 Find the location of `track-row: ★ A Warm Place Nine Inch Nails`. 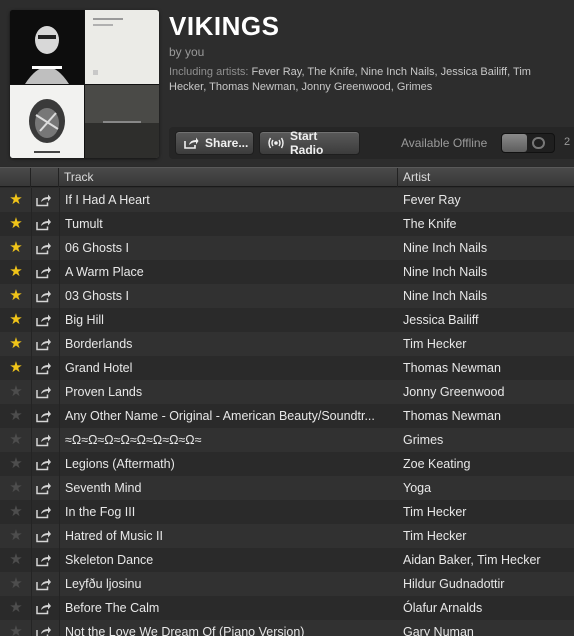

track-row: ★ A Warm Place Nine Inch Nails is located at coordinates (287, 272).